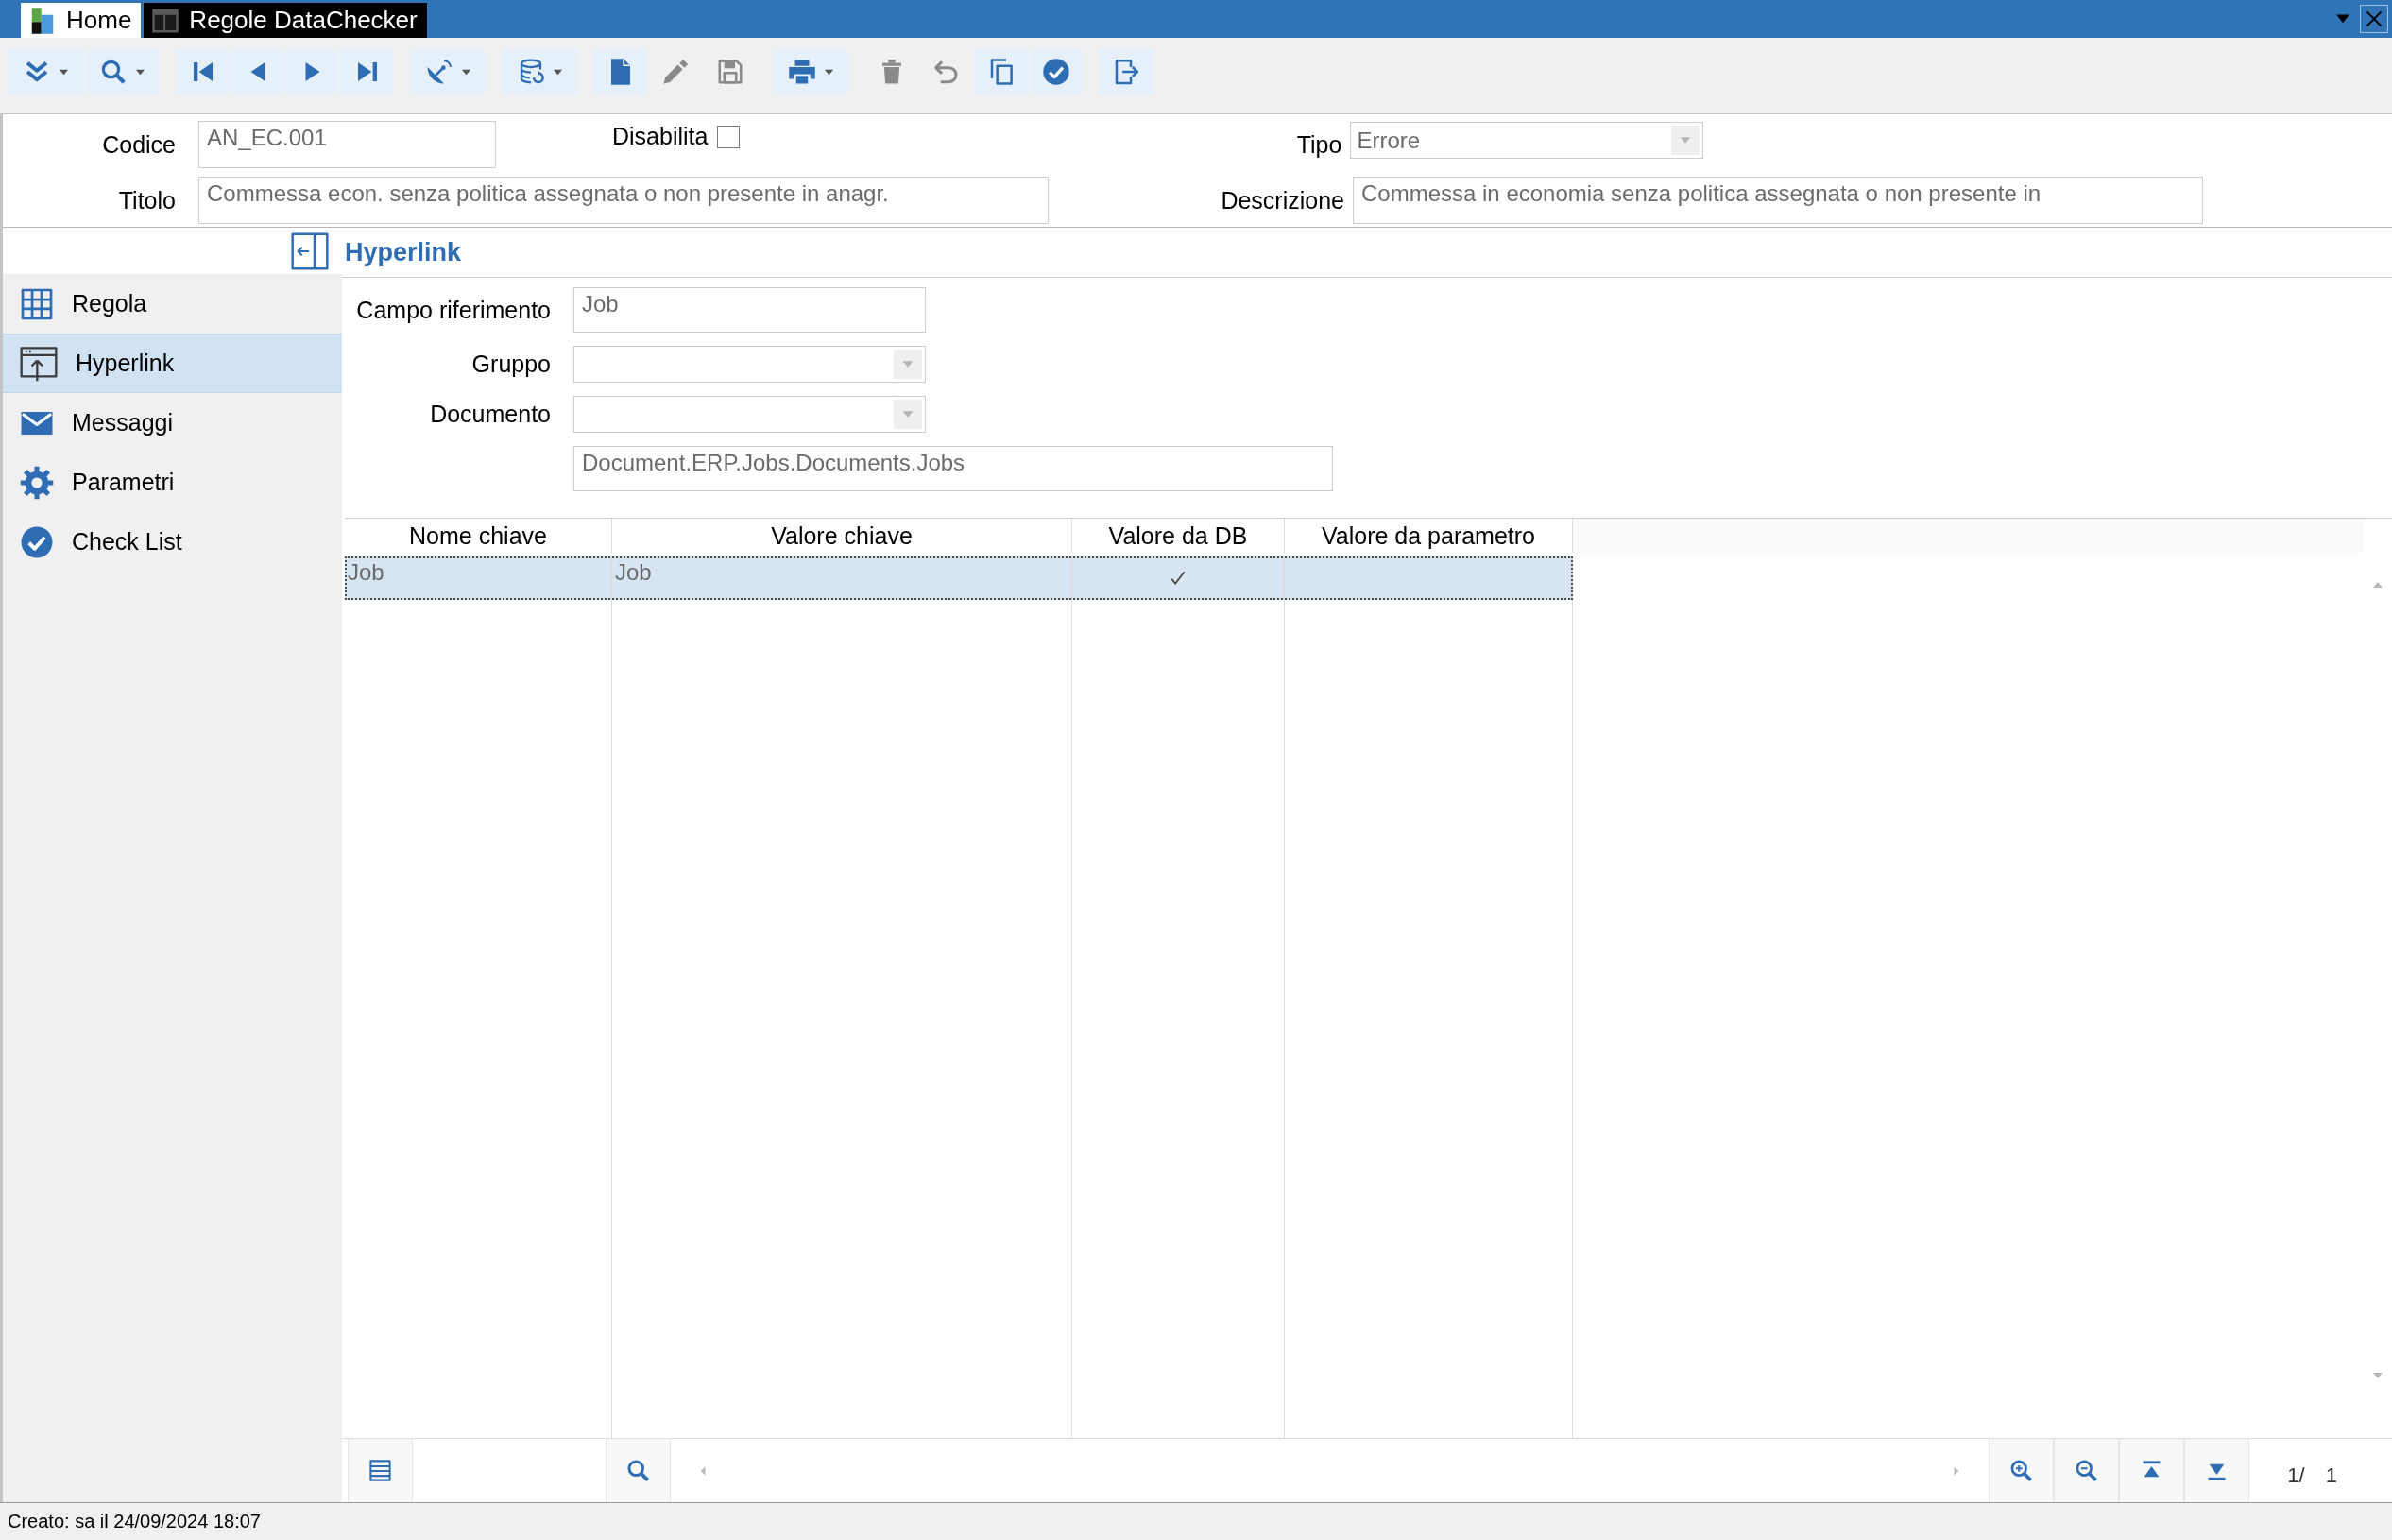 The height and width of the screenshot is (1540, 2392). I want to click on last-row-button, so click(2217, 1471).